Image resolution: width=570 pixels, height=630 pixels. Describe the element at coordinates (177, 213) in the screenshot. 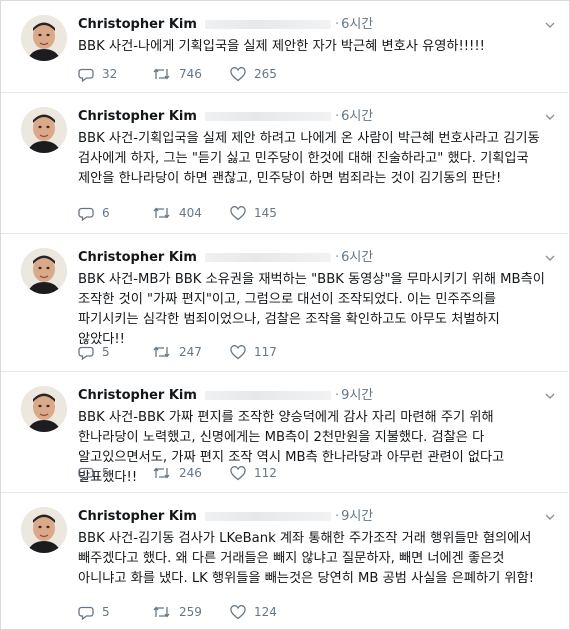

I see `retweet-button: 404` at that location.